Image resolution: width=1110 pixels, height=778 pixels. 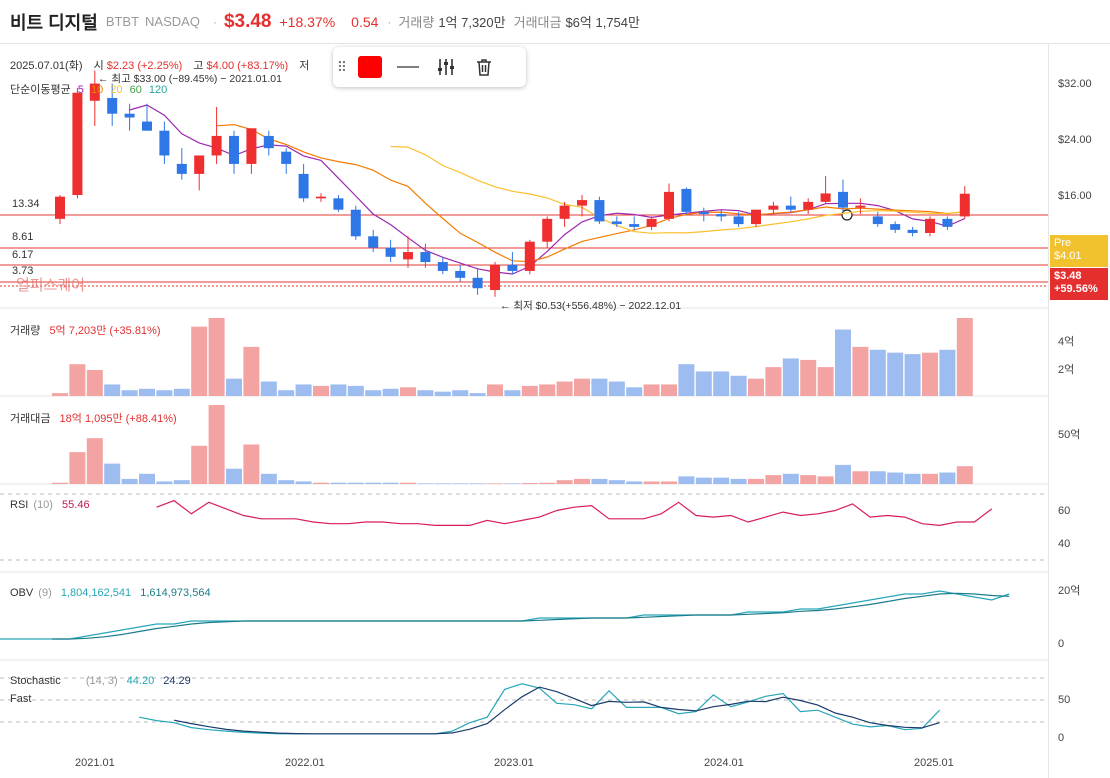 I want to click on time-tick: 2024.01, so click(x=724, y=763).